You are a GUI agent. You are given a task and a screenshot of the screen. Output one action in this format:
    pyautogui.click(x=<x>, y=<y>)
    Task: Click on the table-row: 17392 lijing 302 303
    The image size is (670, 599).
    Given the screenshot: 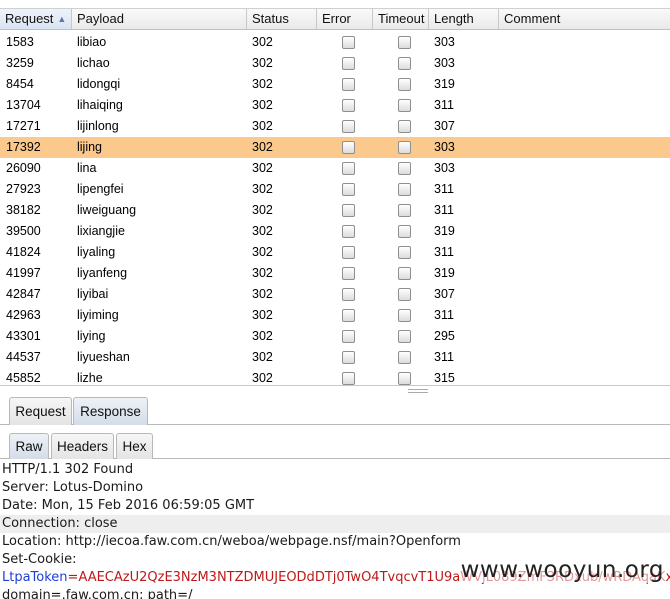 What is the action you would take?
    pyautogui.click(x=335, y=147)
    